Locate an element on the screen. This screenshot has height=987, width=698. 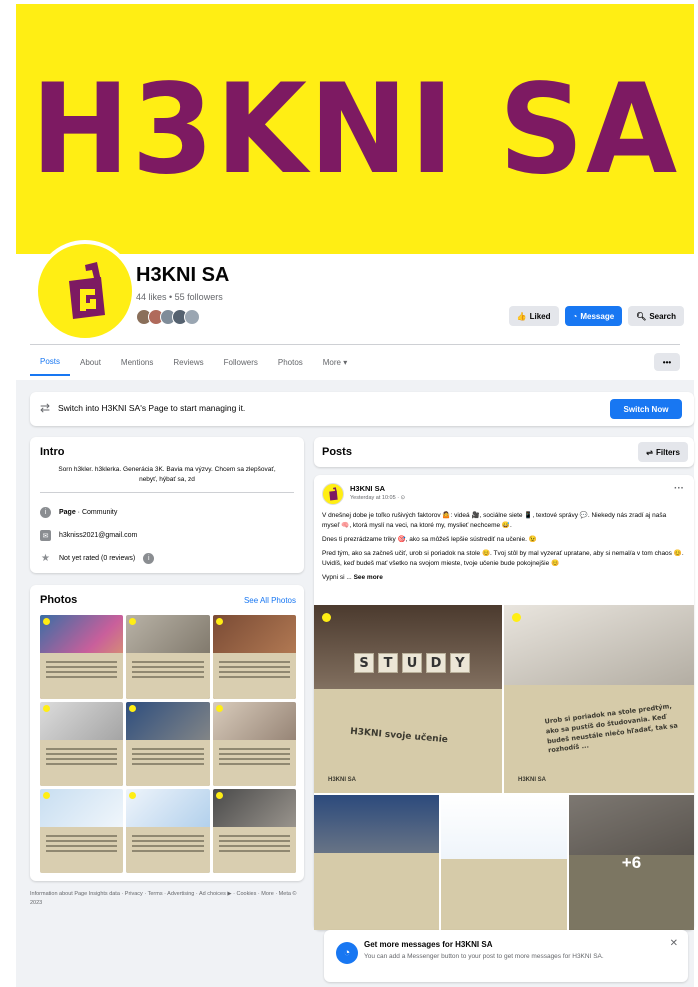
search-button: 🔍︎ Search is located at coordinates (656, 316).